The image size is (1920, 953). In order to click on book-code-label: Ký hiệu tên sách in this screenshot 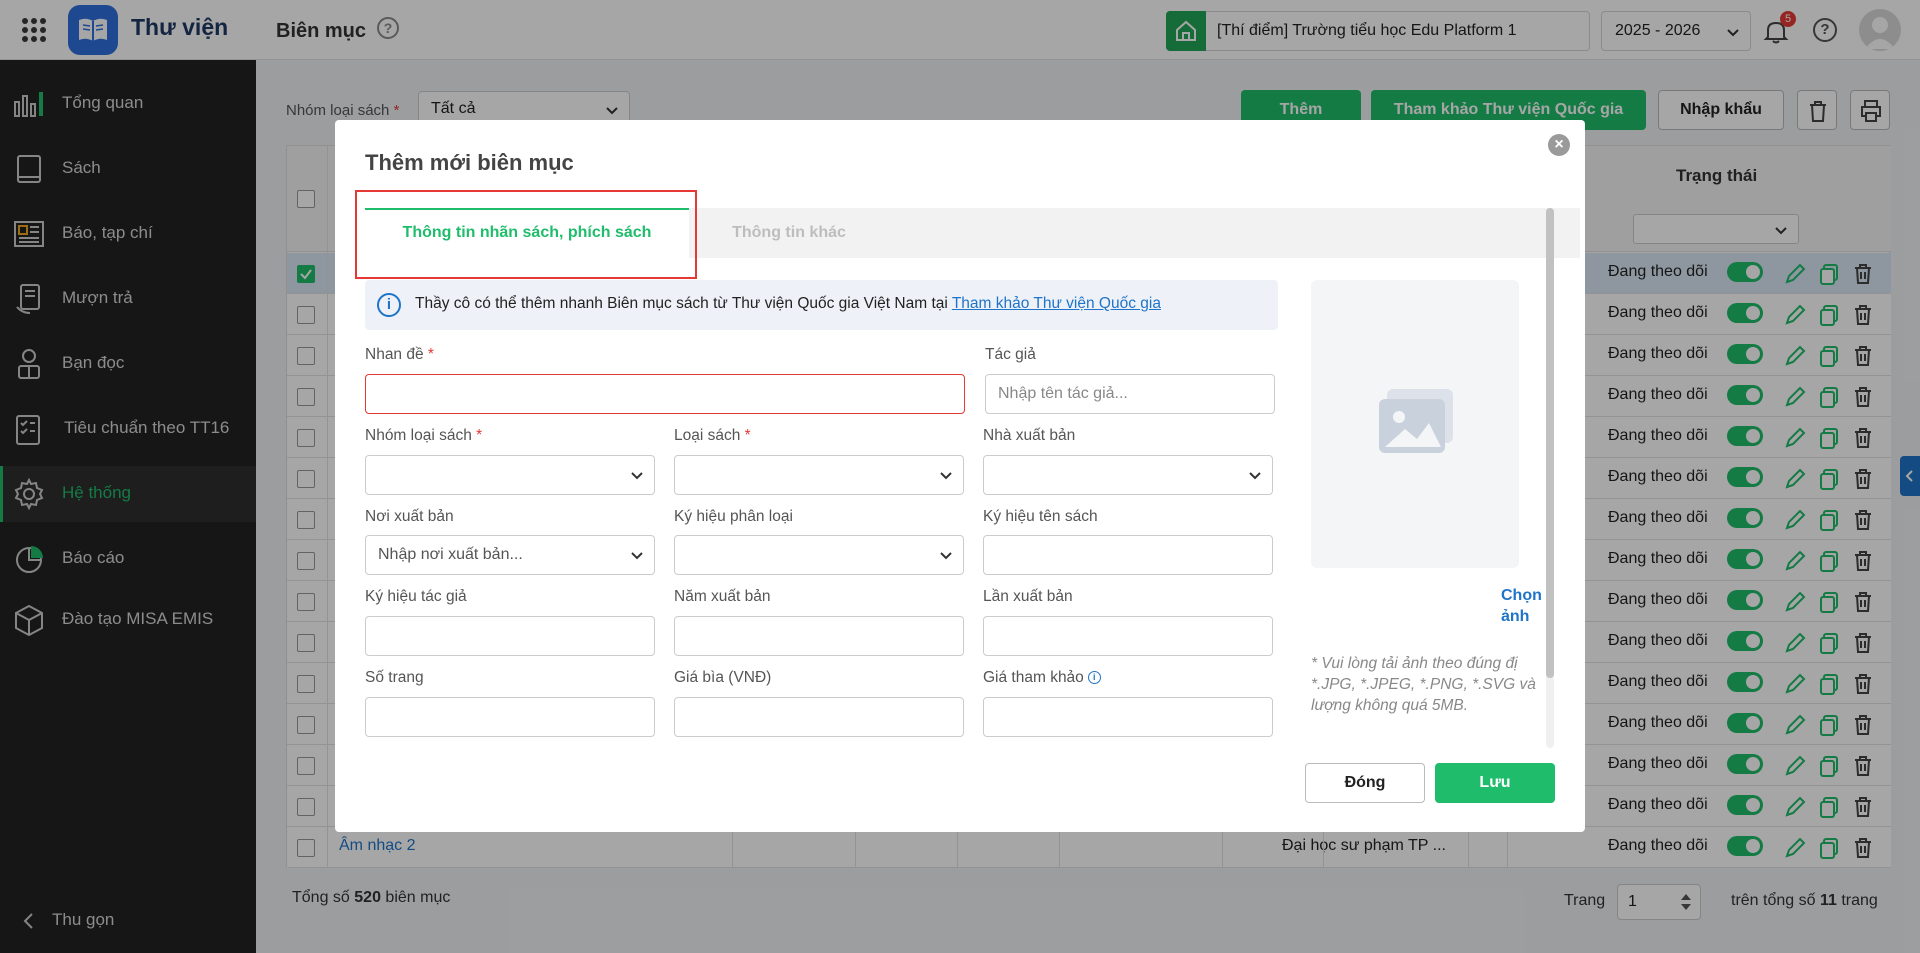, I will do `click(1040, 516)`.